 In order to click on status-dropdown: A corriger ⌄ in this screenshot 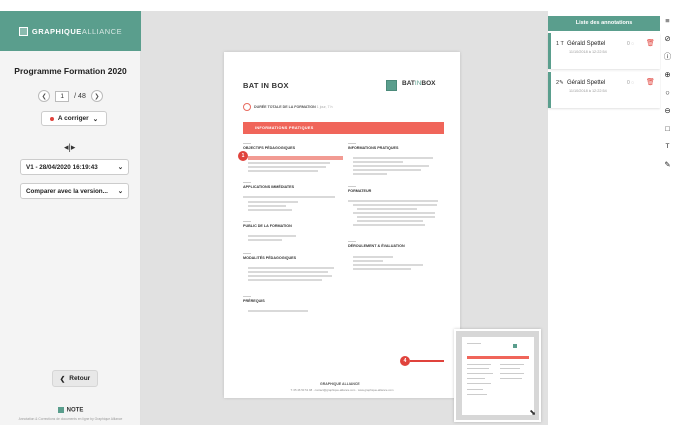, I will do `click(74, 118)`.